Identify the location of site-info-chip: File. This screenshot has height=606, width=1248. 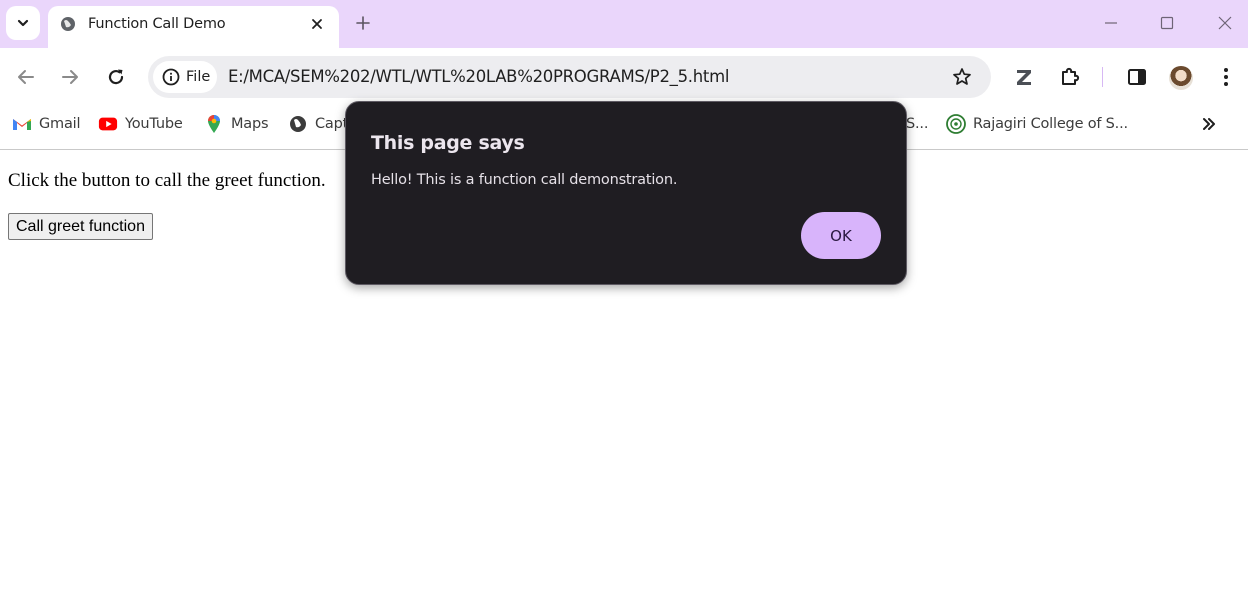
(185, 77).